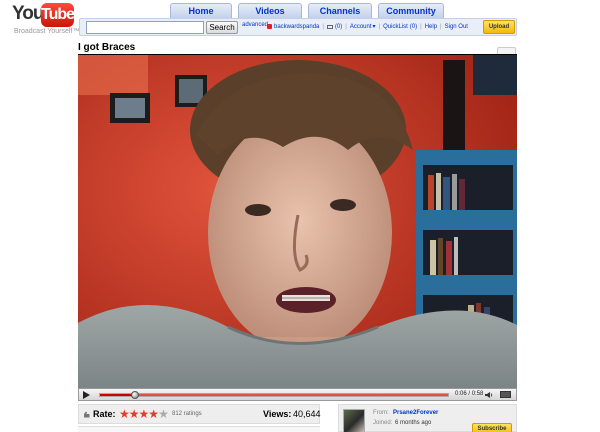  What do you see at coordinates (415, 413) in the screenshot?
I see `channel-name-link: Prsane2Forever` at bounding box center [415, 413].